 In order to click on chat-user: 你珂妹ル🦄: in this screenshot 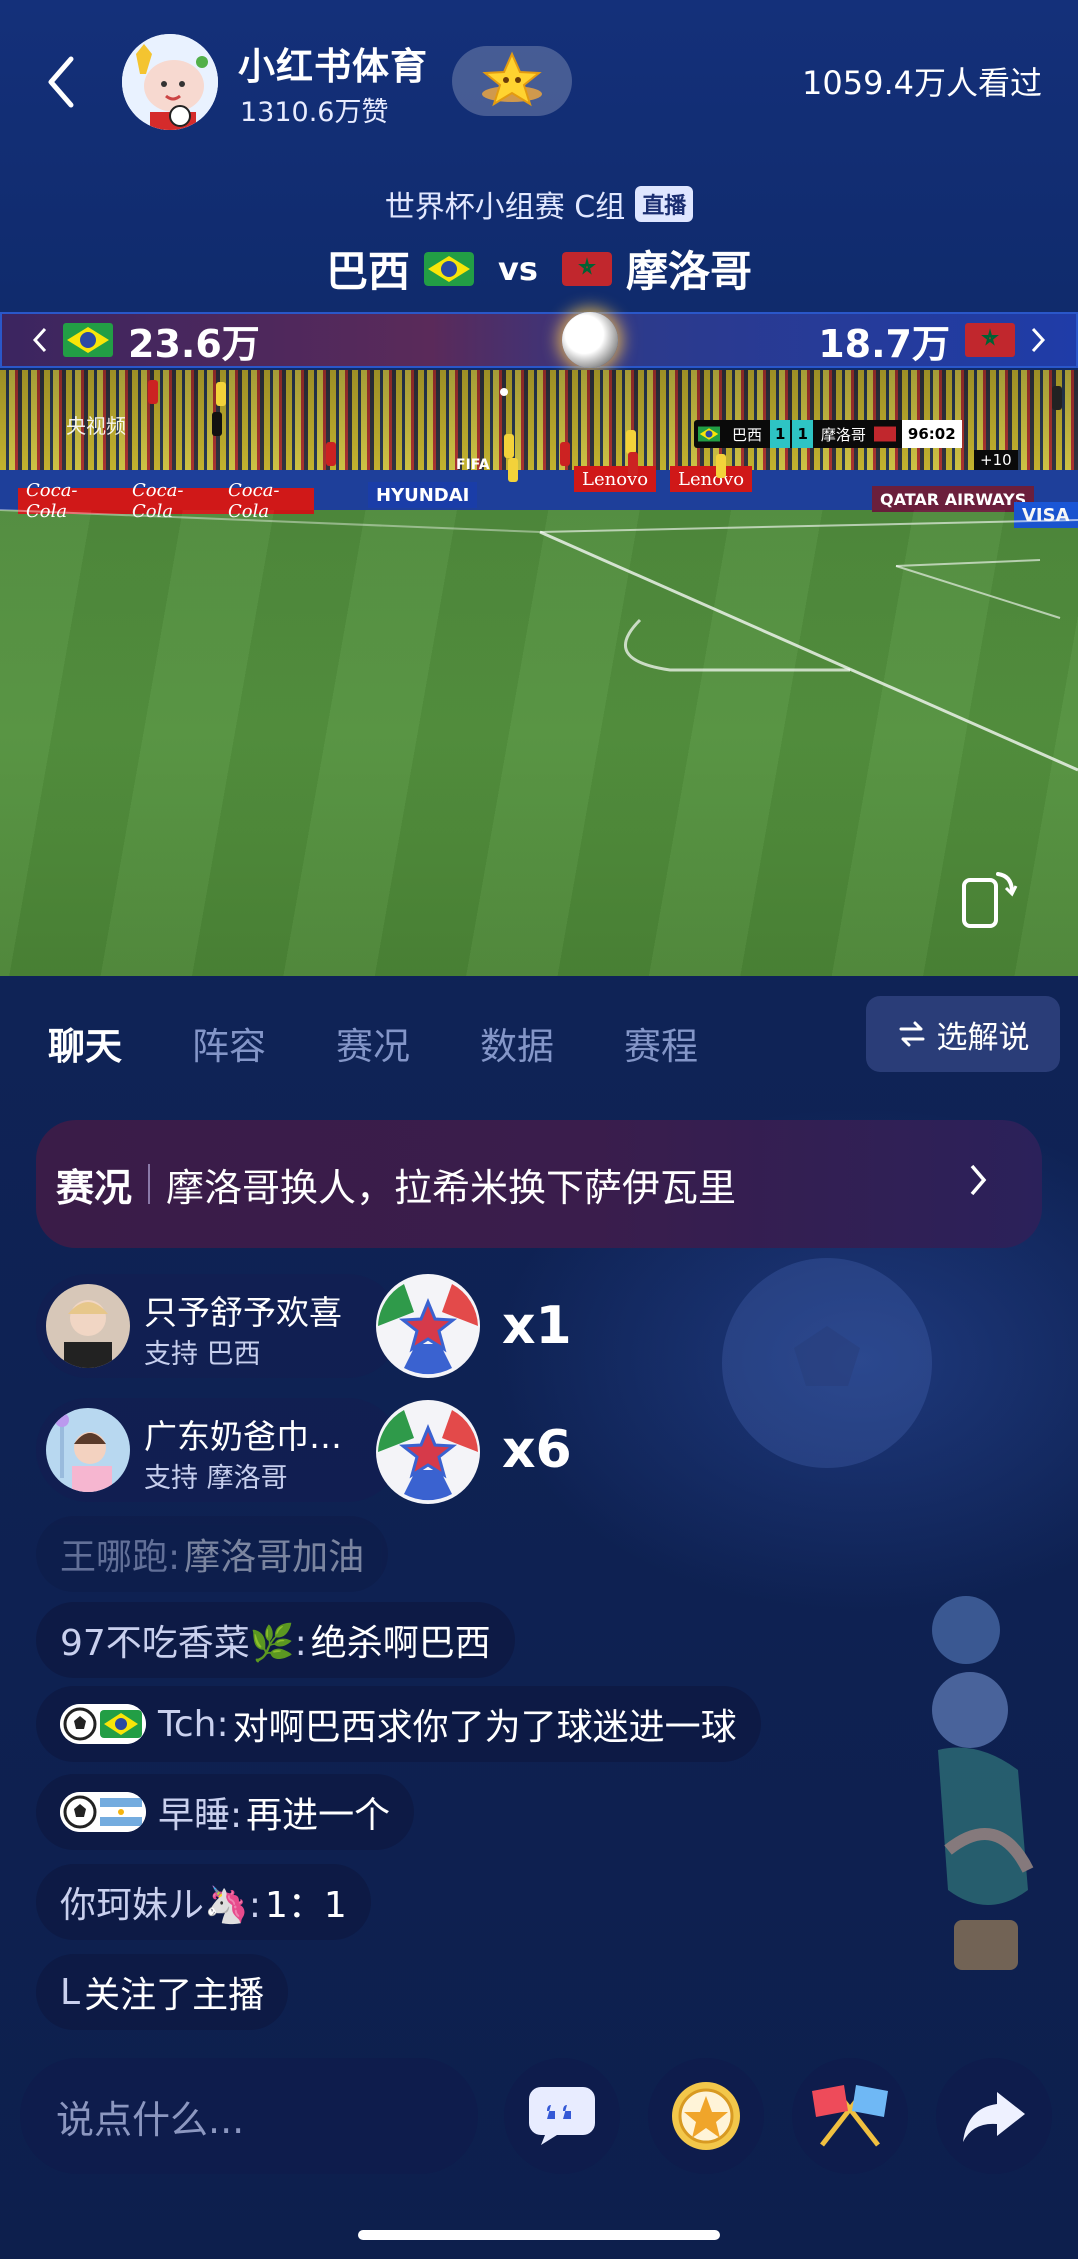, I will do `click(160, 1905)`.